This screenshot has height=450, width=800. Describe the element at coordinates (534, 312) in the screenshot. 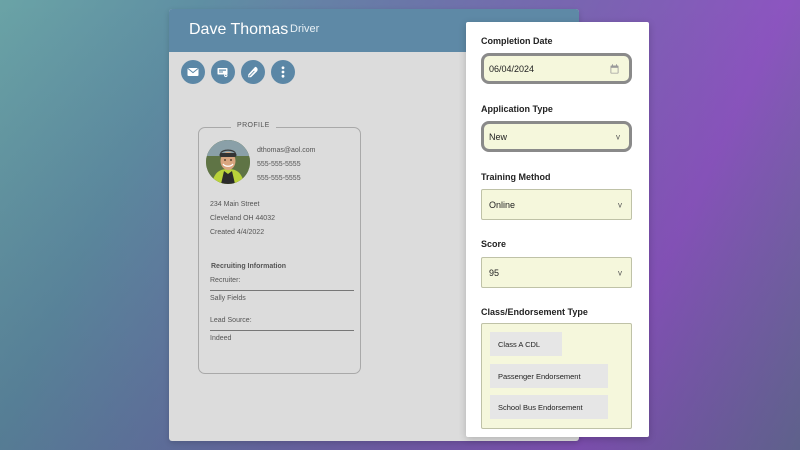

I see `class-endorsement-label: Class/Endorsement Type` at that location.